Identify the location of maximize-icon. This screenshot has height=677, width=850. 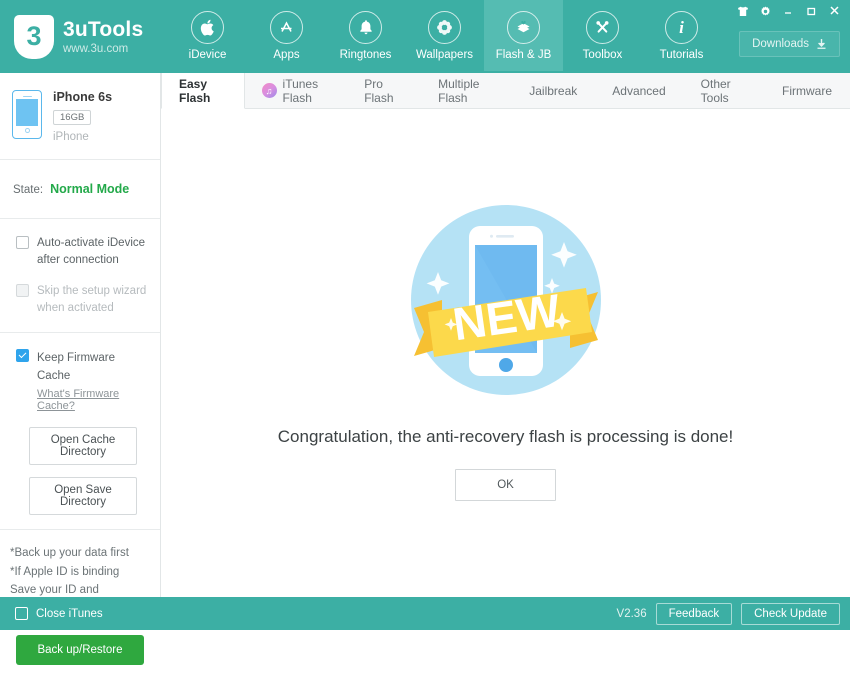
(811, 11).